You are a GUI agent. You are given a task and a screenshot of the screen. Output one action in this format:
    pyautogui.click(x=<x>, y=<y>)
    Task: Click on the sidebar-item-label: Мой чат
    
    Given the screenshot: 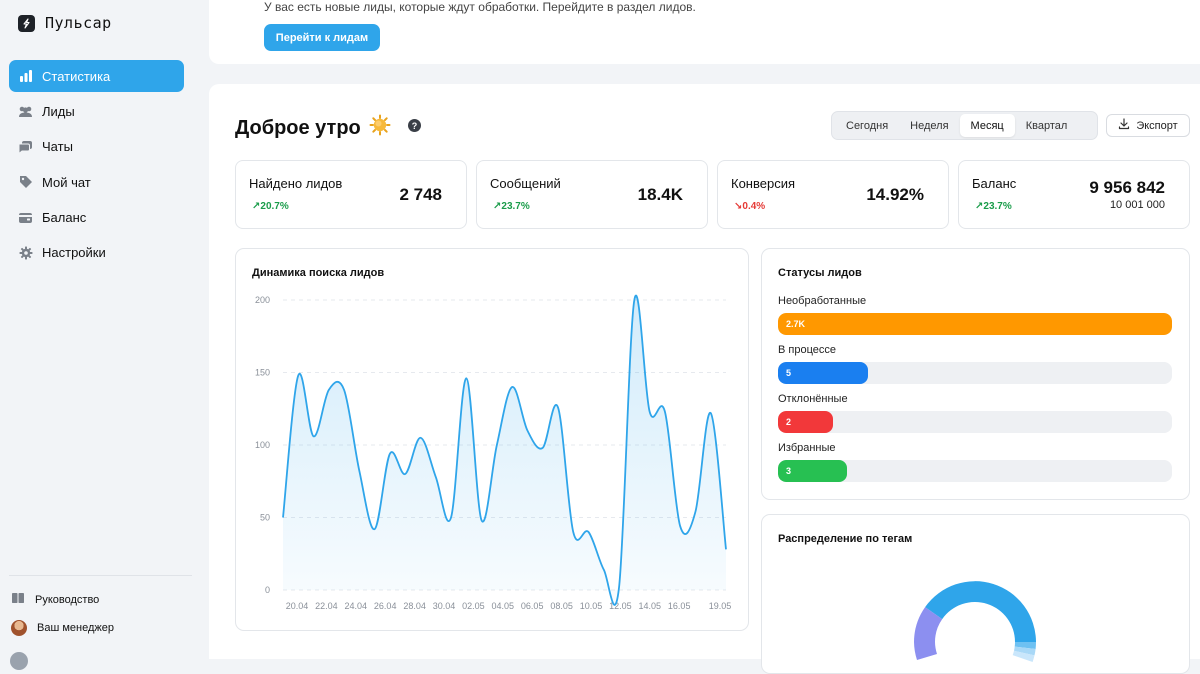 What is the action you would take?
    pyautogui.click(x=66, y=182)
    